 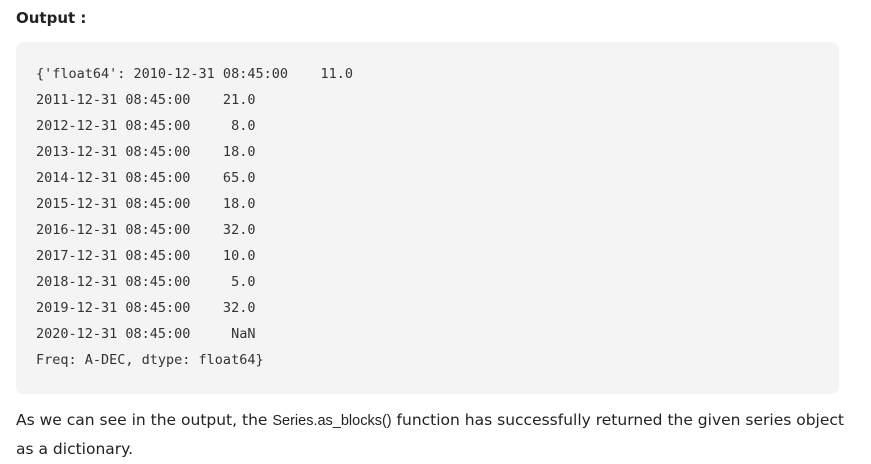 What do you see at coordinates (146, 334) in the screenshot?
I see `code-line: 2020-12-31 08:45:00 NaN` at bounding box center [146, 334].